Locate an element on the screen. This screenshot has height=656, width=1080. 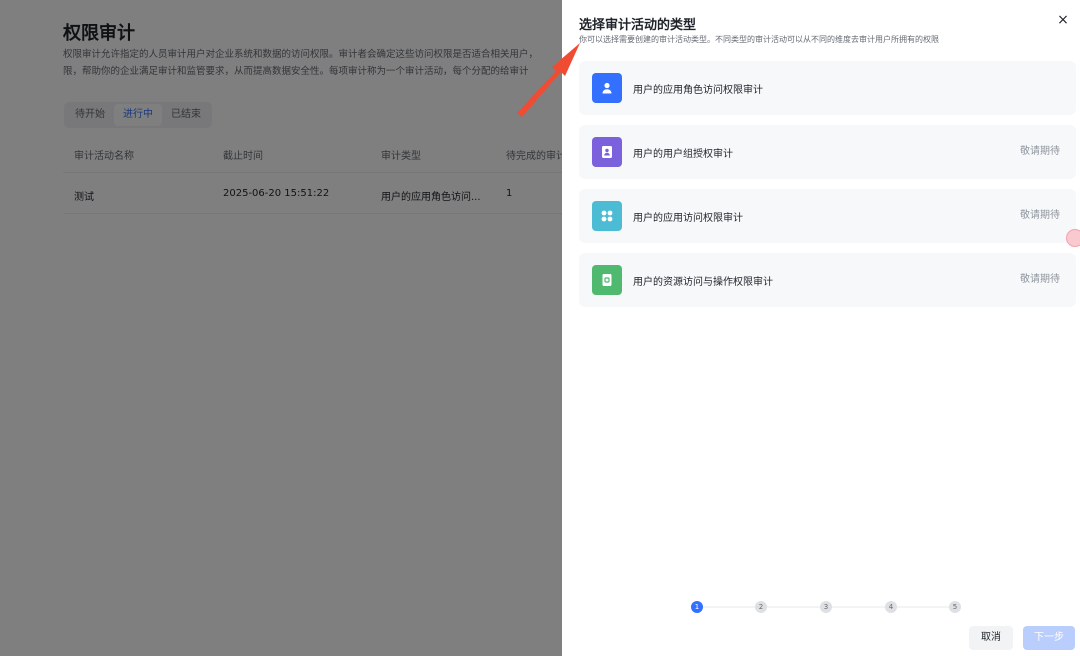
step-1: 1 is located at coordinates (697, 607).